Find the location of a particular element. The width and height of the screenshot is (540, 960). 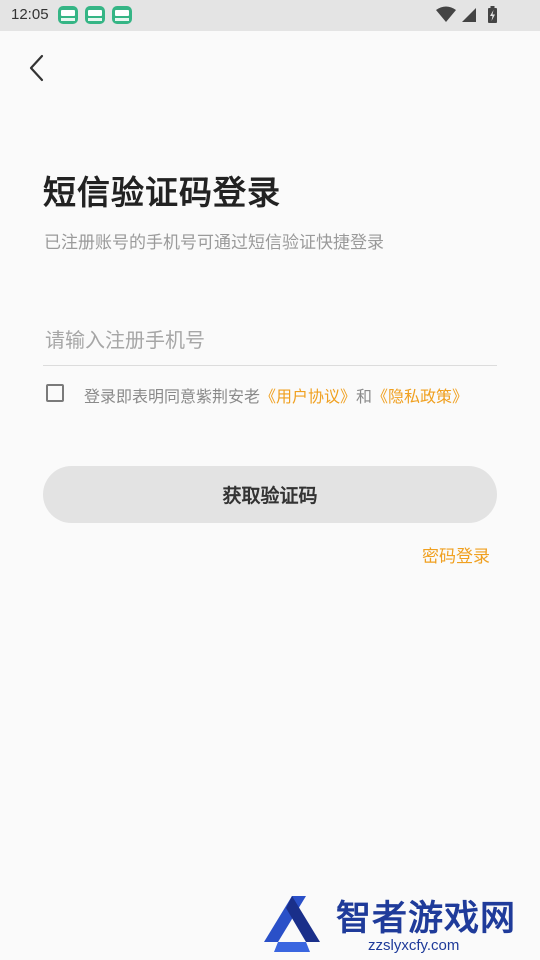

signal-icon is located at coordinates (469, 15).